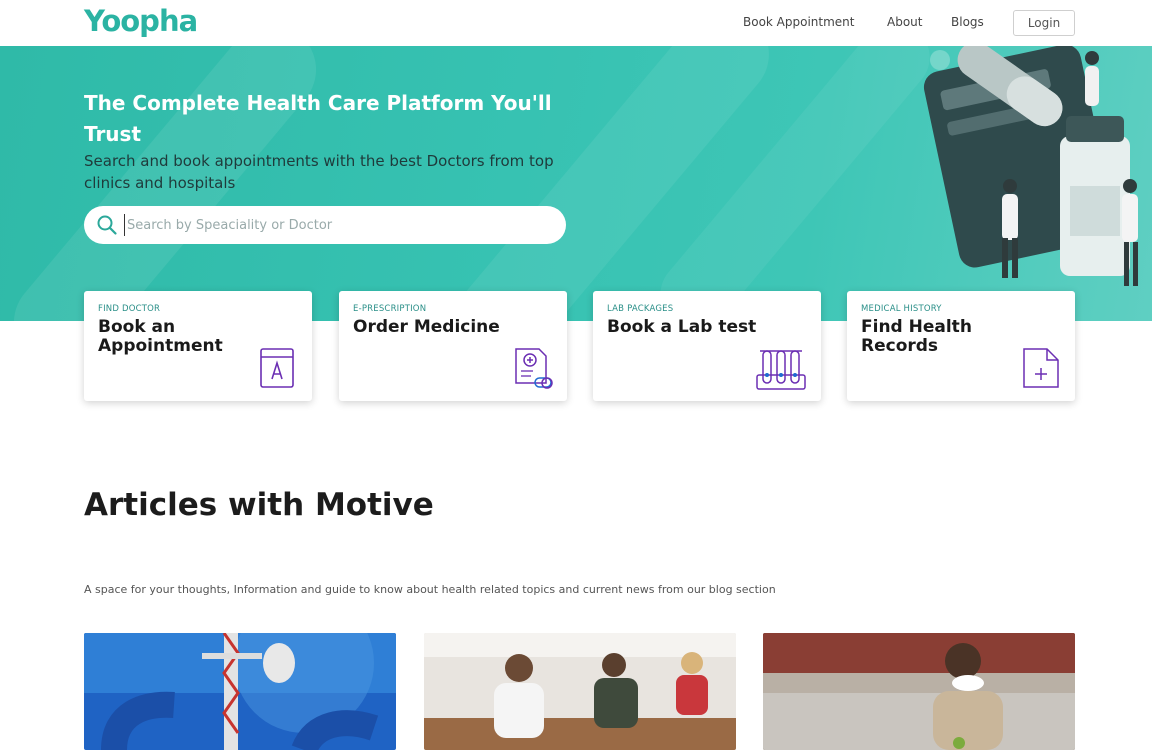  I want to click on yoga-class-image, so click(580, 691).